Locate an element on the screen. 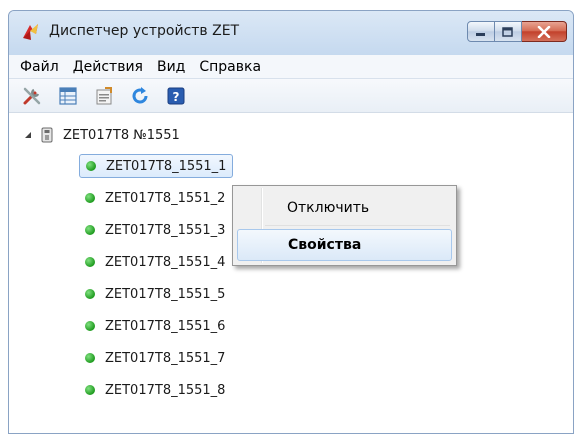  help-button: ? is located at coordinates (176, 96).